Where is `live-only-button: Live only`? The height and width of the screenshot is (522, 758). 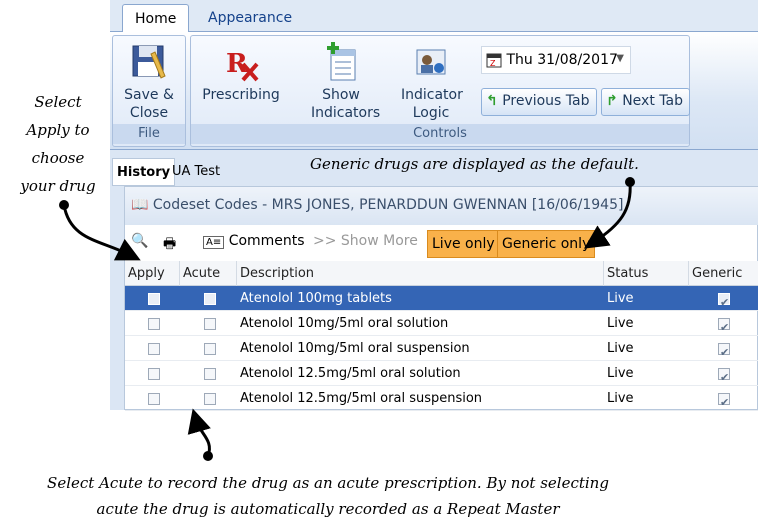
live-only-button: Live only is located at coordinates (463, 244).